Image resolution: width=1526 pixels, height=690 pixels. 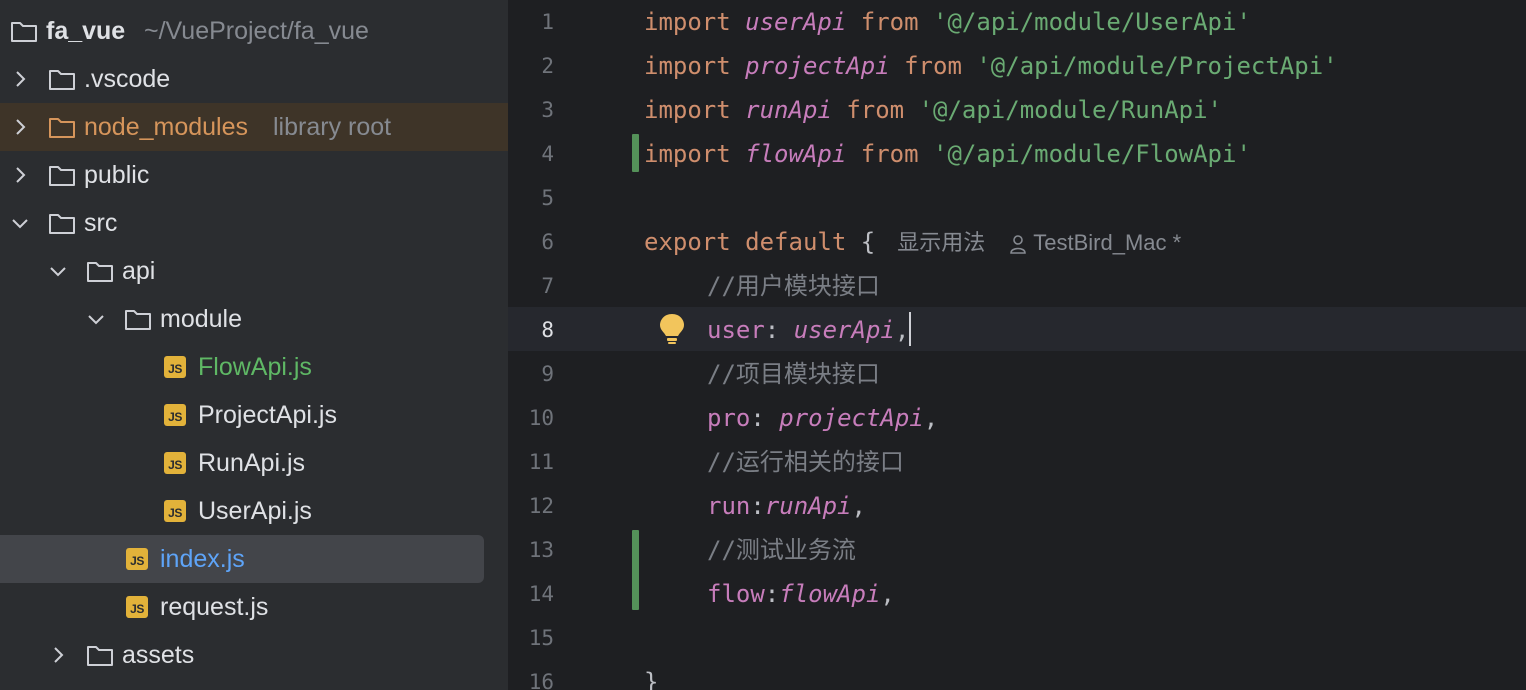 I want to click on tree-item-index-js: JS index.js, so click(x=242, y=559).